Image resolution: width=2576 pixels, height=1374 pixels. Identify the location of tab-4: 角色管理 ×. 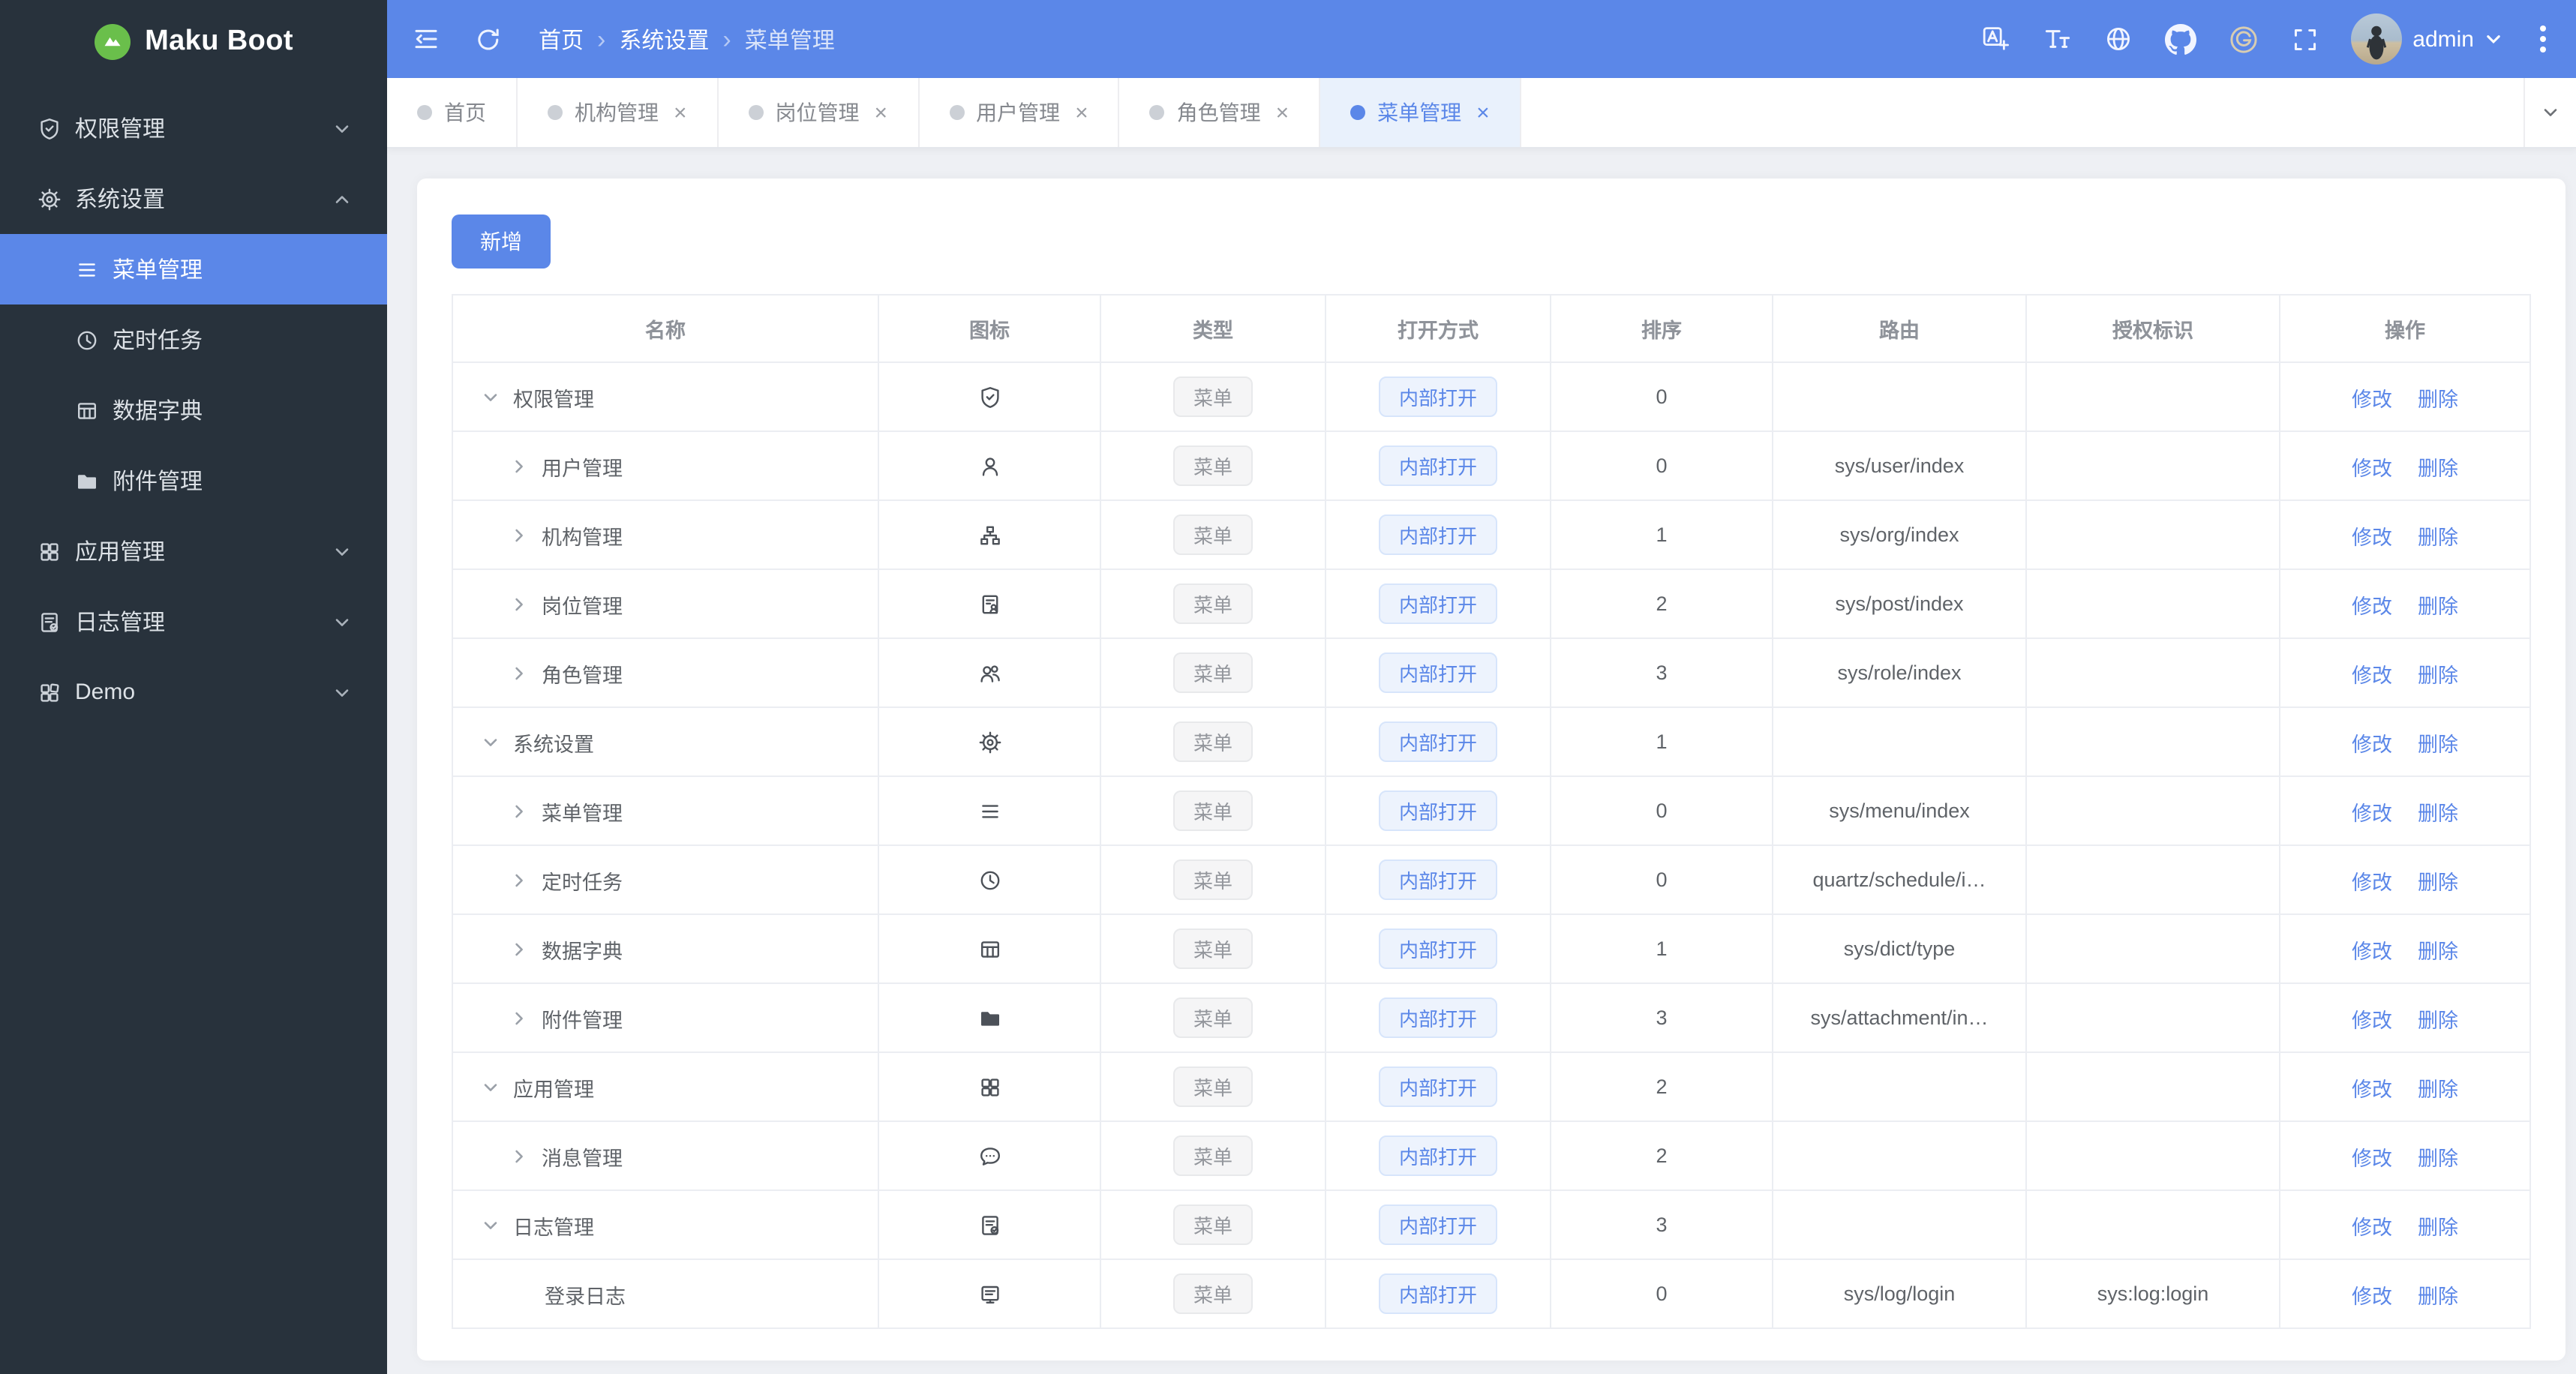
(1220, 112).